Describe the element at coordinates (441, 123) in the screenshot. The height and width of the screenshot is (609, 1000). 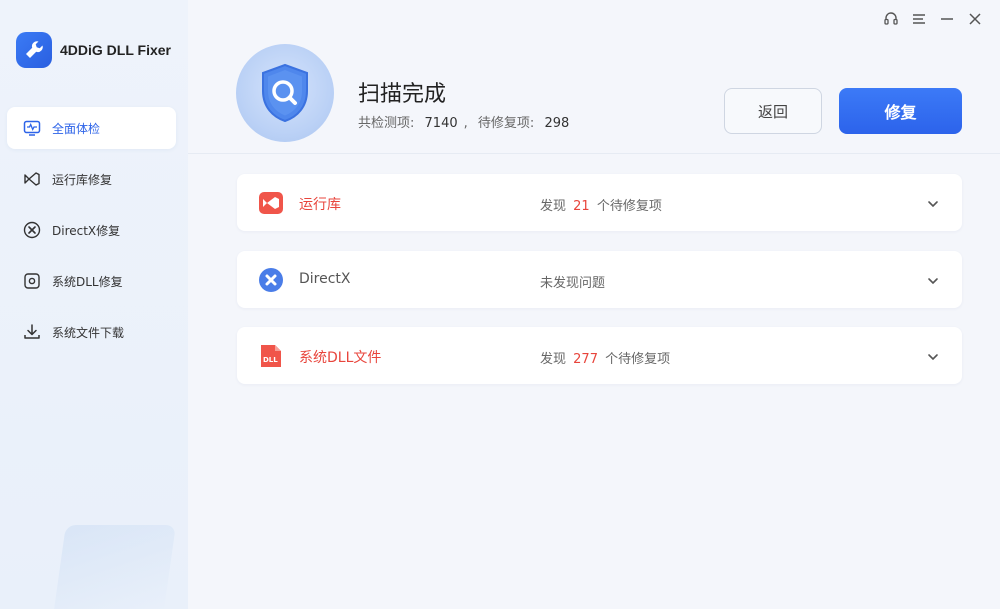
I see `total-value: 7140` at that location.